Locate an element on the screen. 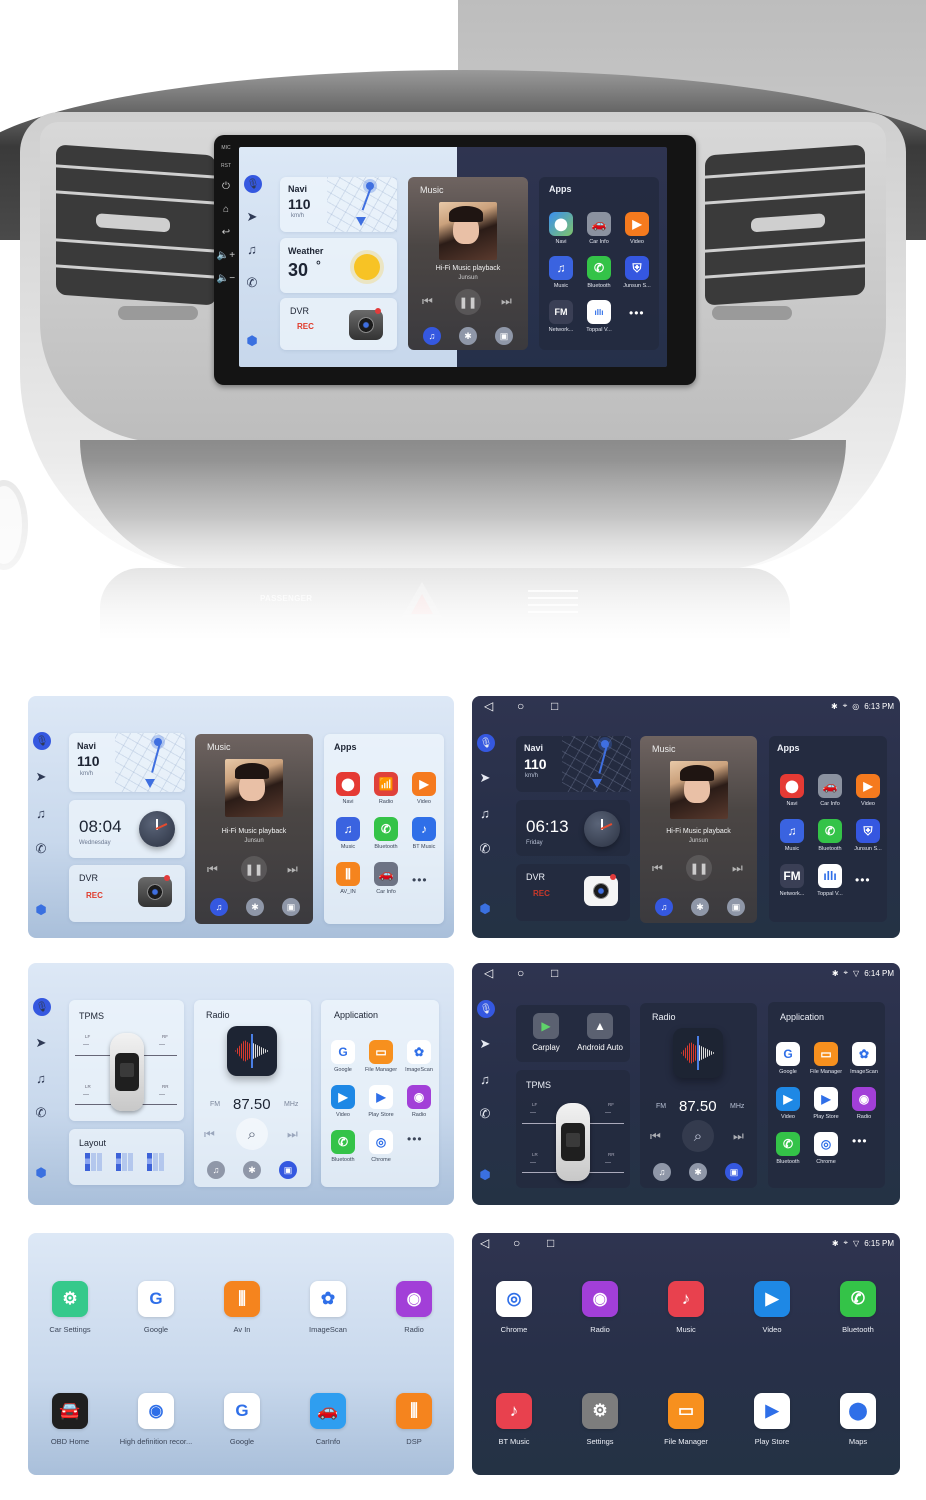 The image size is (926, 1500). carplay-button: ▶ Carplay is located at coordinates (546, 1032).